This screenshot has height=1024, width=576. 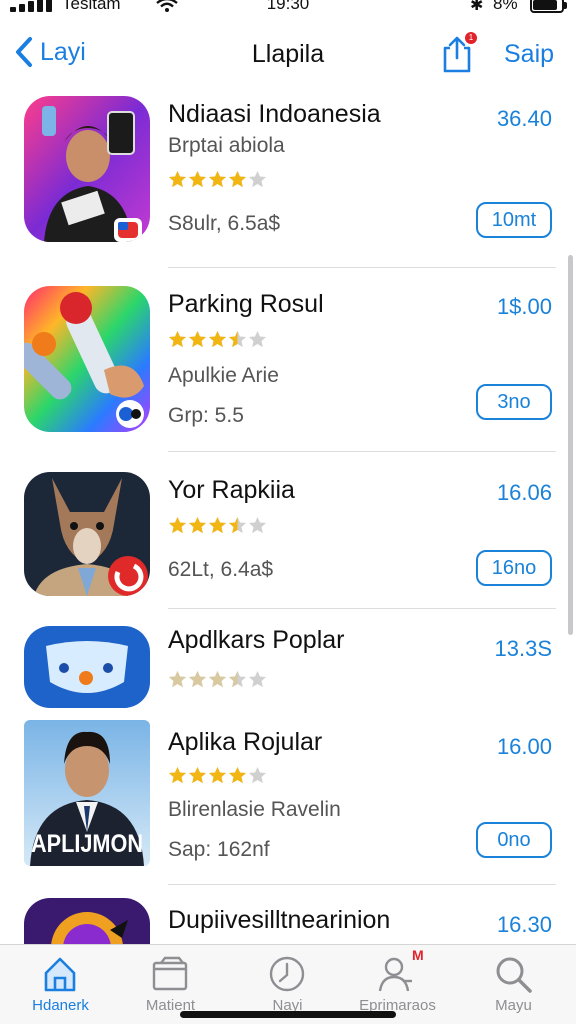 What do you see at coordinates (471, 38) in the screenshot?
I see `share-badge: 1` at bounding box center [471, 38].